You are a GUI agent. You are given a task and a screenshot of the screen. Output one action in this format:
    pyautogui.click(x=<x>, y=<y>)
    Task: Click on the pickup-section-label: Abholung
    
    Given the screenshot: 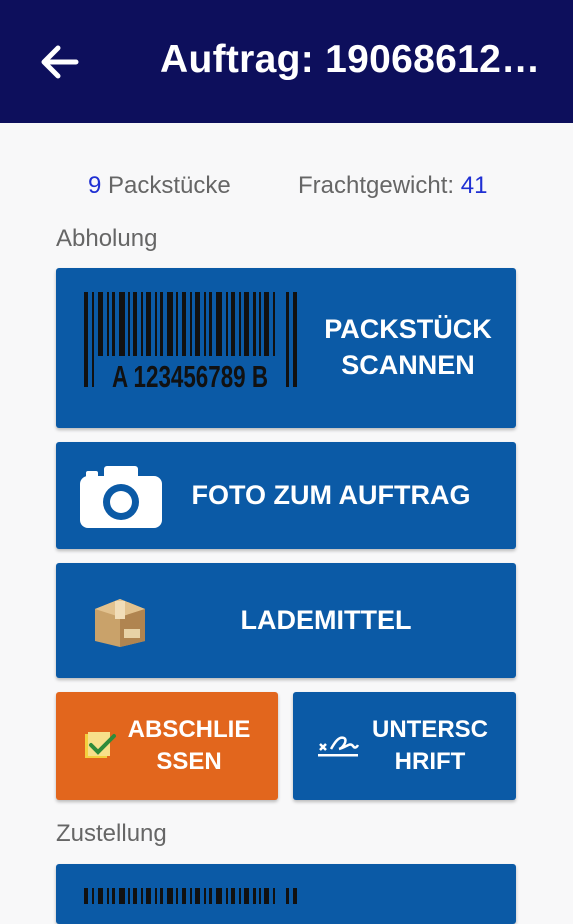 What is the action you would take?
    pyautogui.click(x=107, y=238)
    